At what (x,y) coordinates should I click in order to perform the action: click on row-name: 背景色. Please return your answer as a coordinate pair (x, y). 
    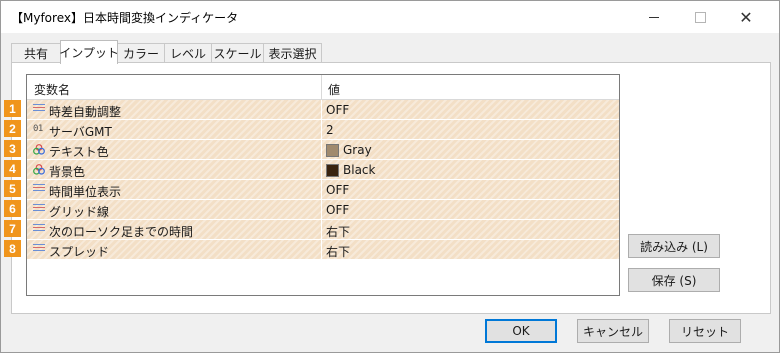
    Looking at the image, I should click on (67, 172).